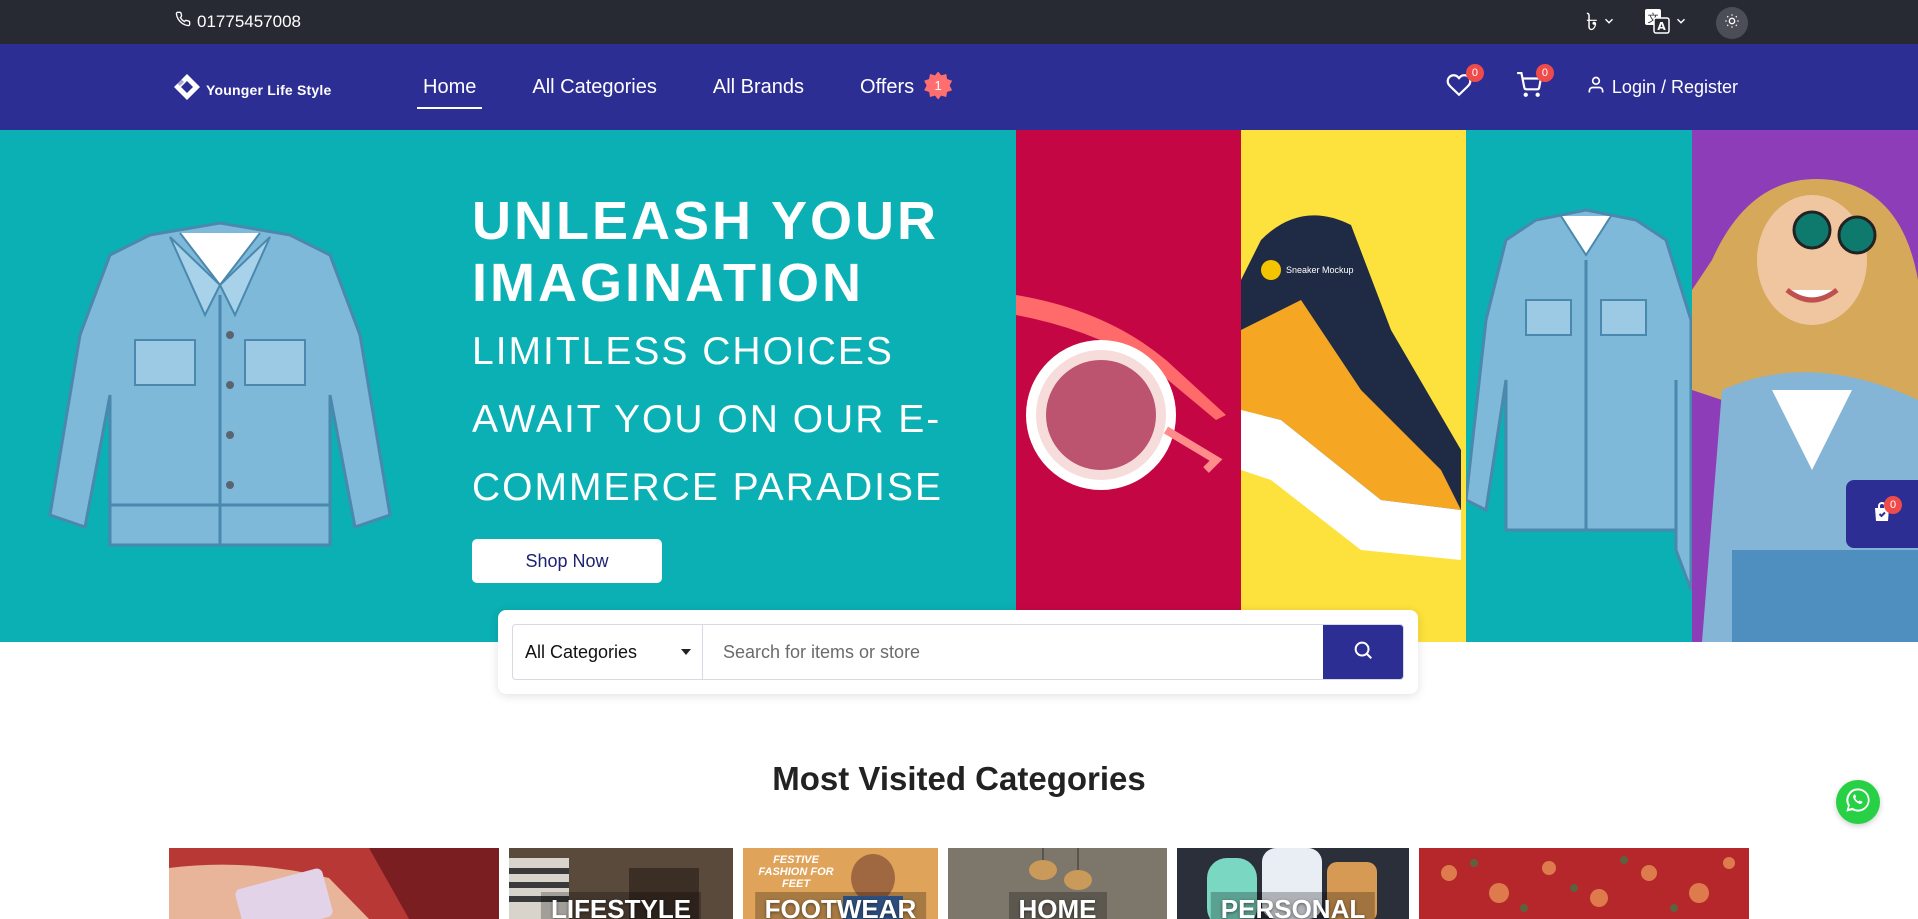  What do you see at coordinates (1121, 392) in the screenshot?
I see `sunglasses-image` at bounding box center [1121, 392].